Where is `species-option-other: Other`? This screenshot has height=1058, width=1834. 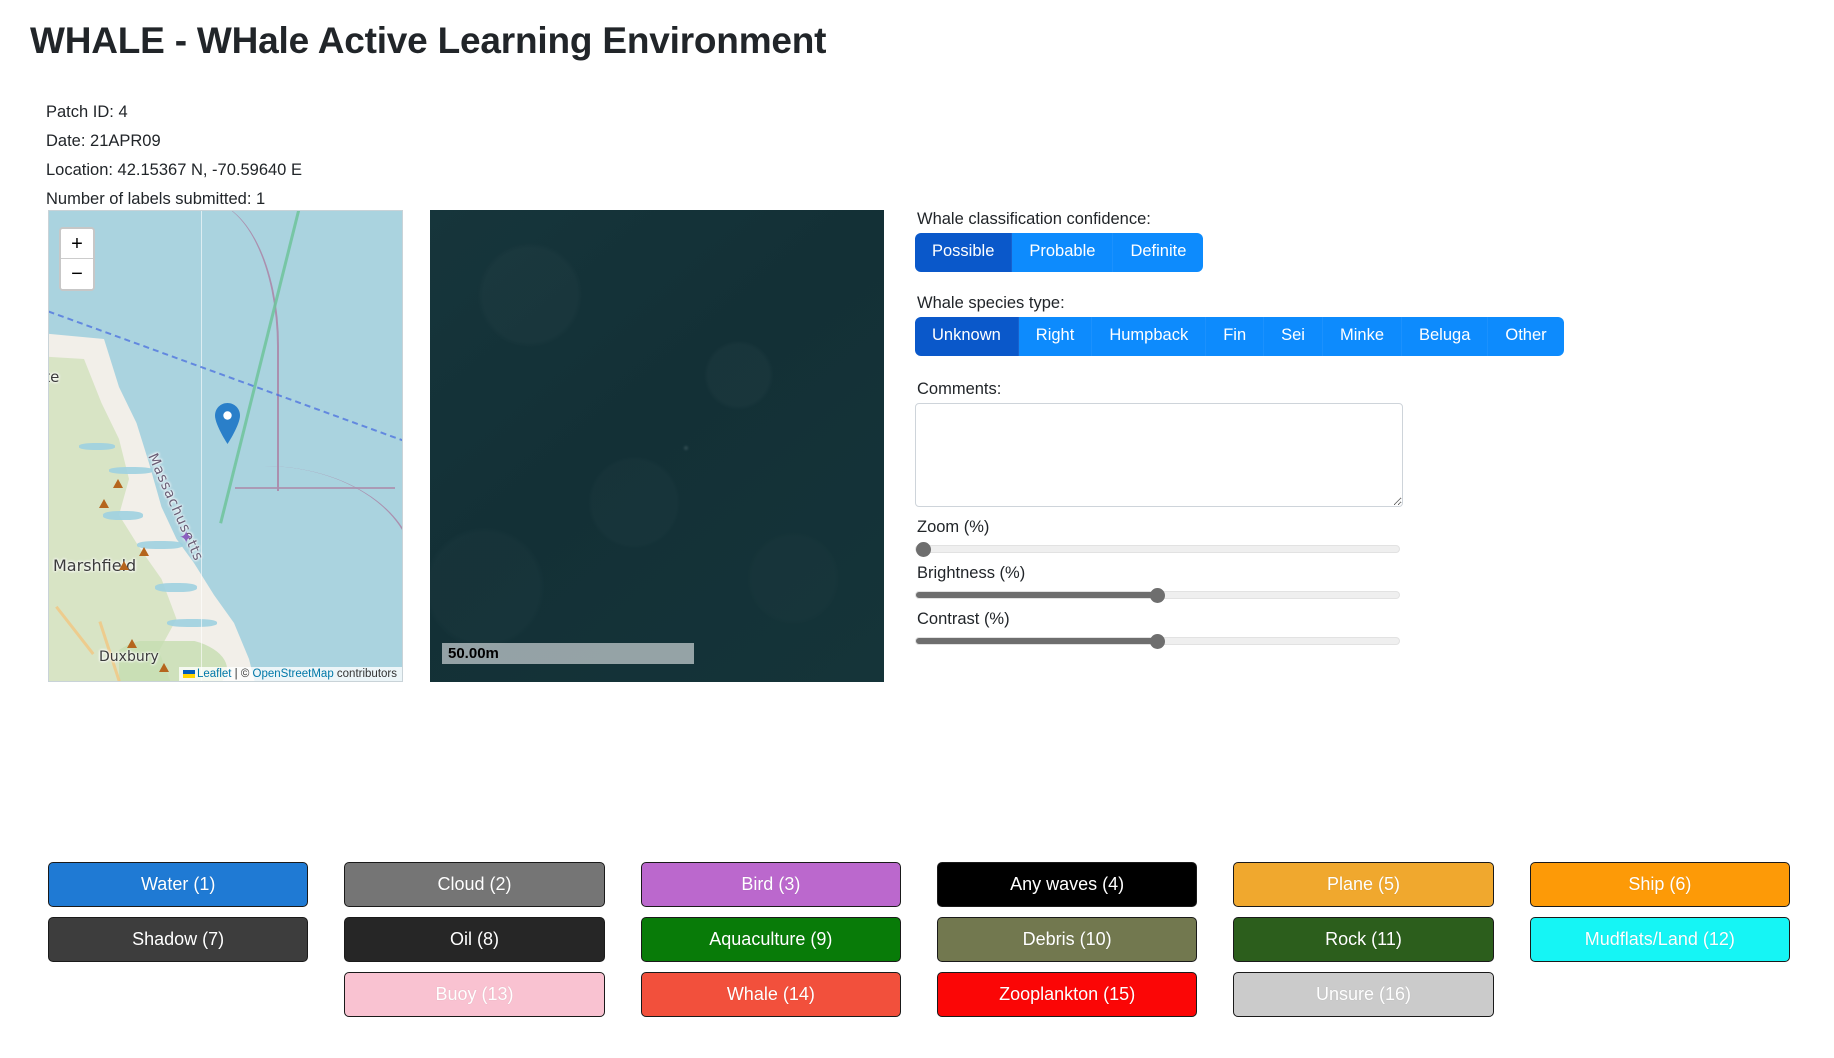
species-option-other: Other is located at coordinates (1526, 336).